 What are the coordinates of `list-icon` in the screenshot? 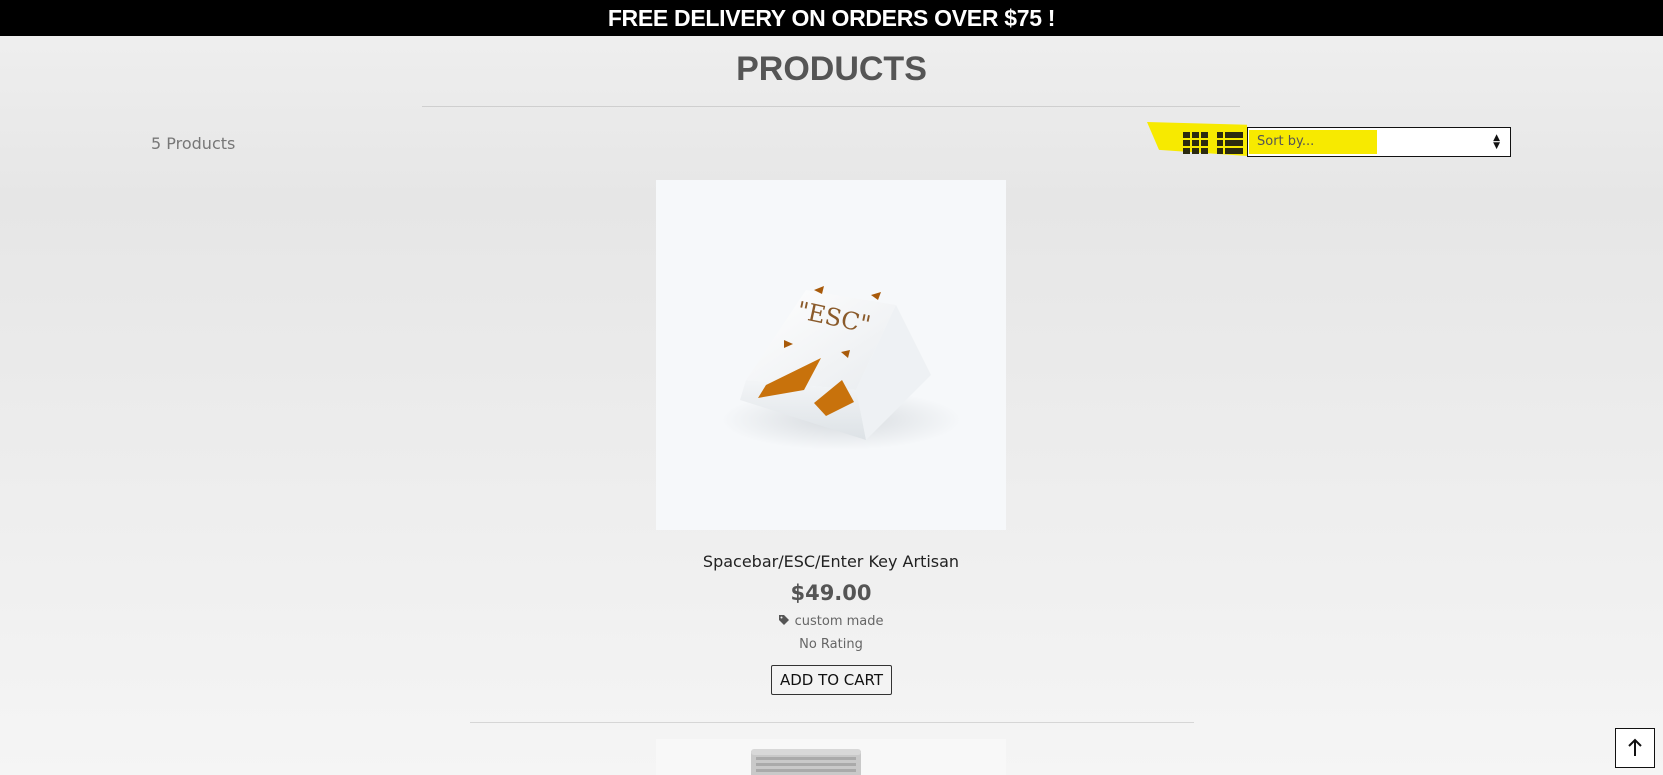 It's located at (1230, 143).